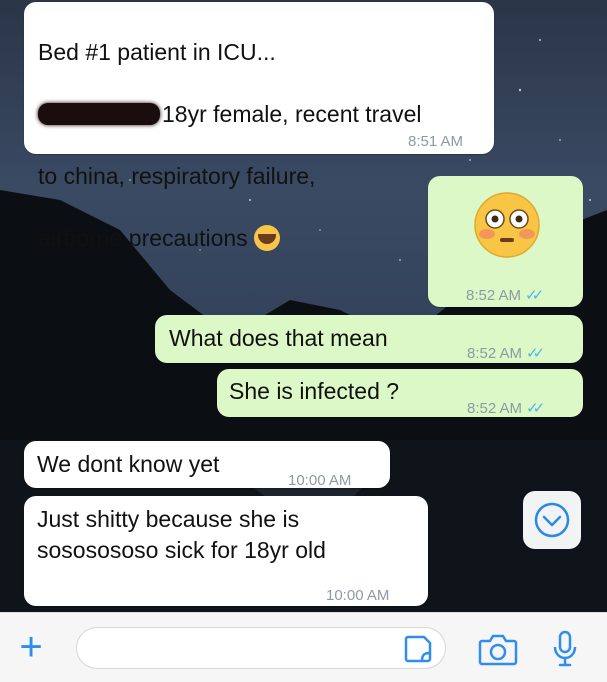 The image size is (607, 682). What do you see at coordinates (498, 649) in the screenshot?
I see `camera-icon` at bounding box center [498, 649].